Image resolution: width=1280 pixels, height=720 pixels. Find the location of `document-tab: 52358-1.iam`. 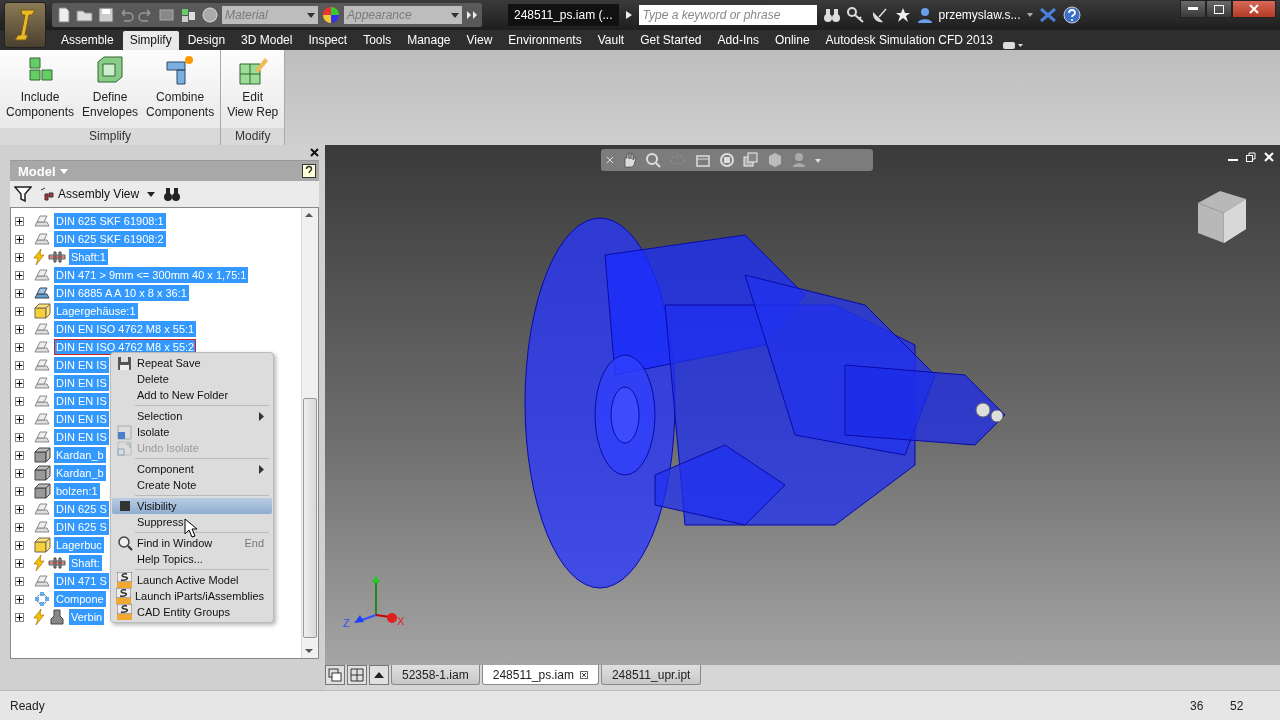

document-tab: 52358-1.iam is located at coordinates (435, 675).